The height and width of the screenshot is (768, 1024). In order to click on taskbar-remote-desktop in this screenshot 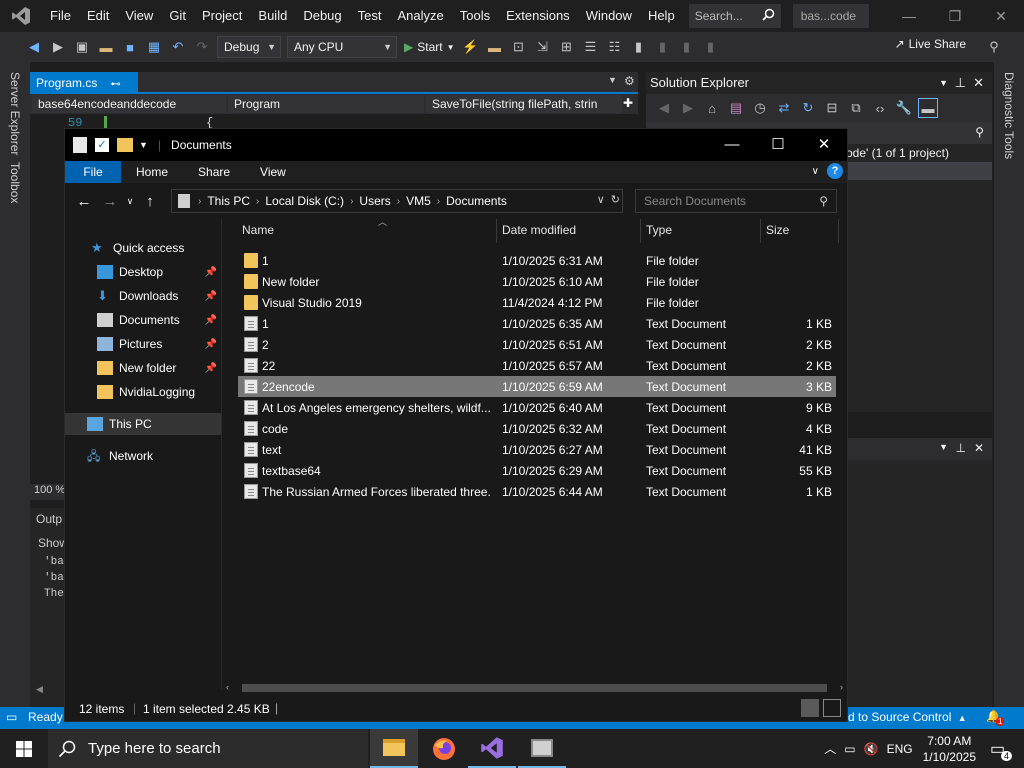, I will do `click(542, 748)`.